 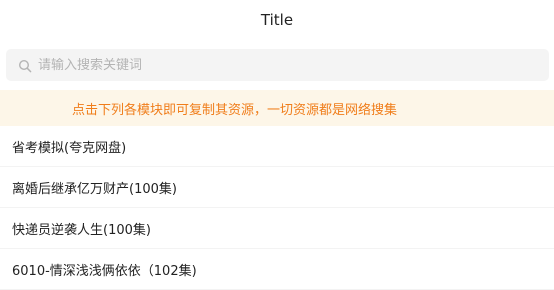 I want to click on notice-text: 点击下列各模块即可复制其资源，一切资源都是网络搜集, so click(x=235, y=110).